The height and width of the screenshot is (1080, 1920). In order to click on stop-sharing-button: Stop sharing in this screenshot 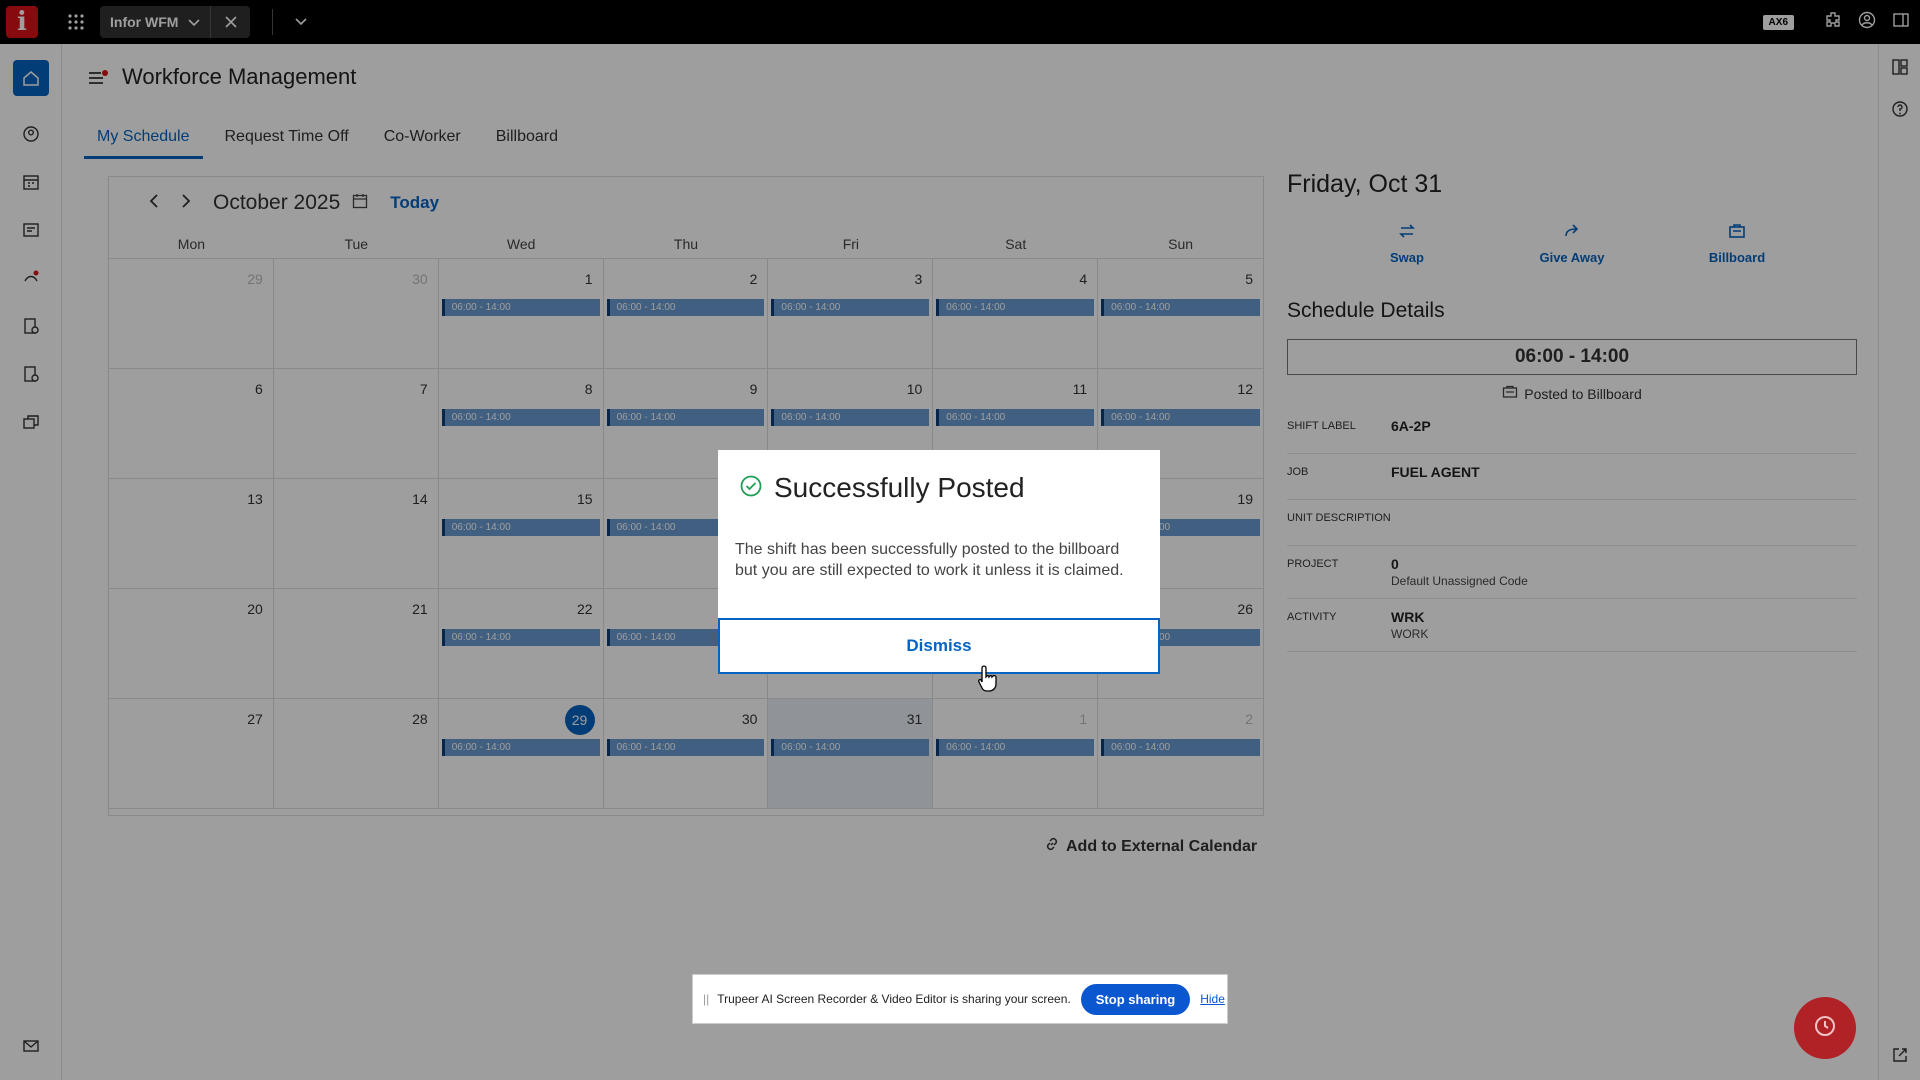, I will do `click(1135, 999)`.